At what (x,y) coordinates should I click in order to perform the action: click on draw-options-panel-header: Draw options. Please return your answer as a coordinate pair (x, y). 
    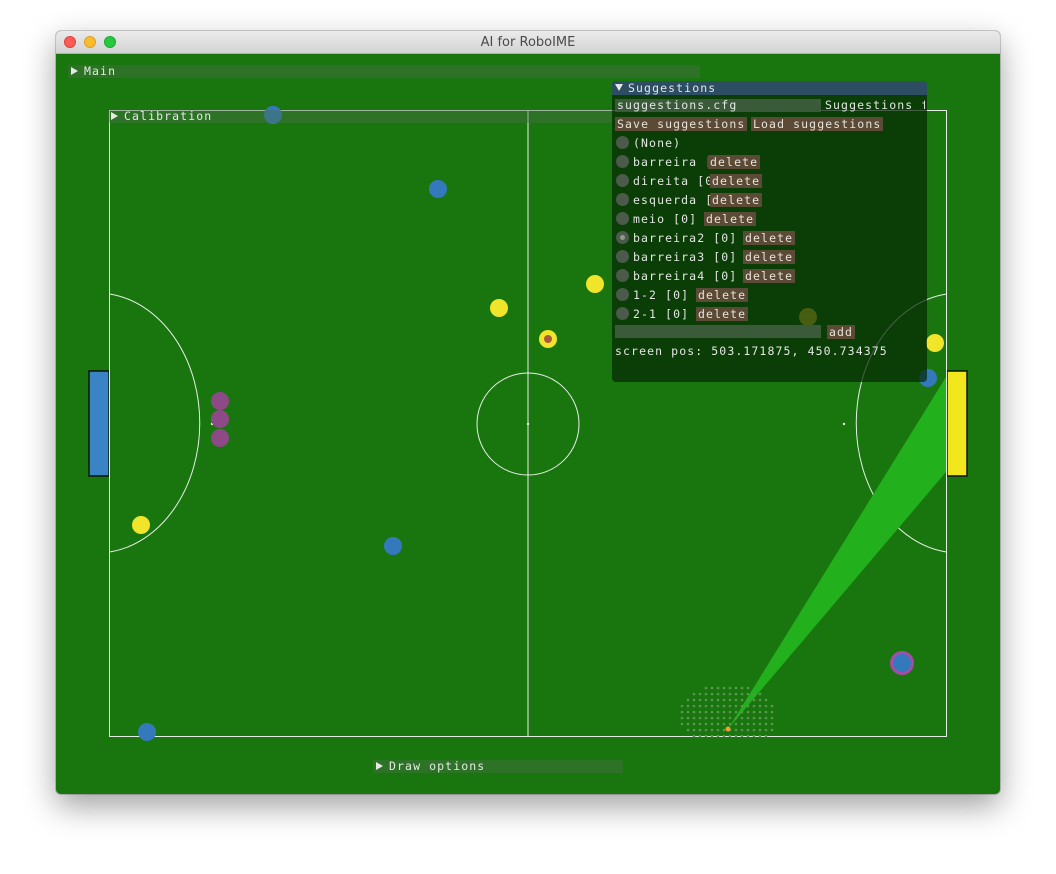
    Looking at the image, I should click on (498, 766).